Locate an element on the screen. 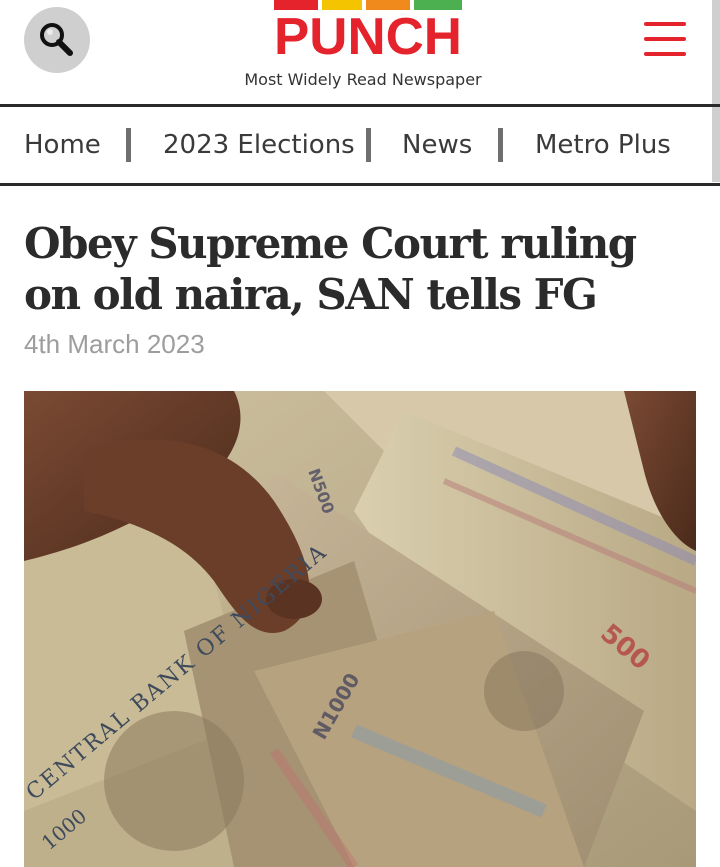 The width and height of the screenshot is (720, 867). main-navigation: Home 2023 Elections News Metro Plus is located at coordinates (356, 145).